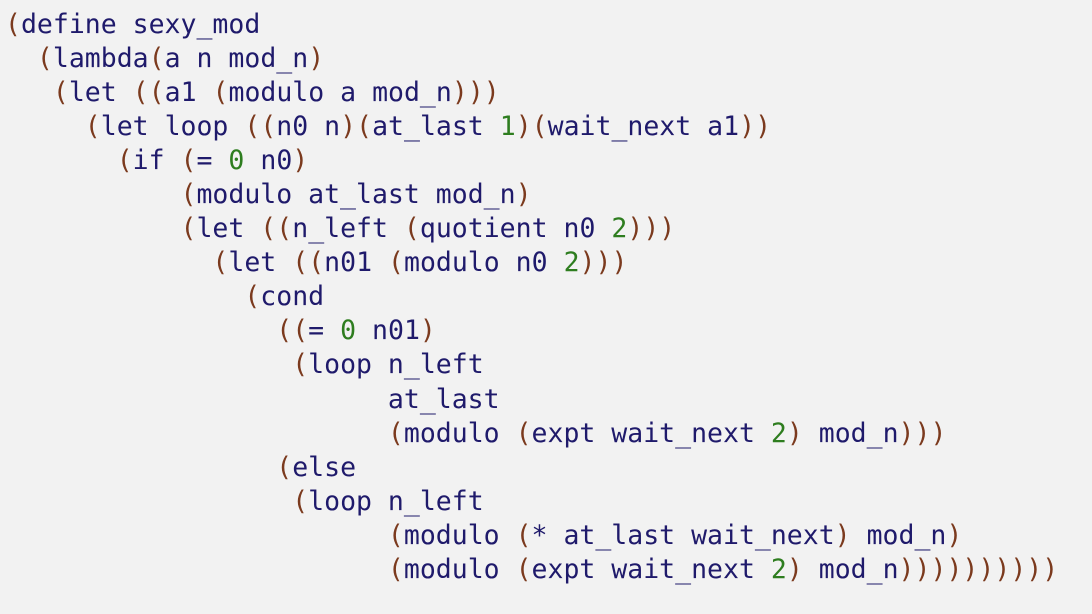 The width and height of the screenshot is (1092, 614). Describe the element at coordinates (531, 25) in the screenshot. I see `code-line: (define sexy_mod` at that location.